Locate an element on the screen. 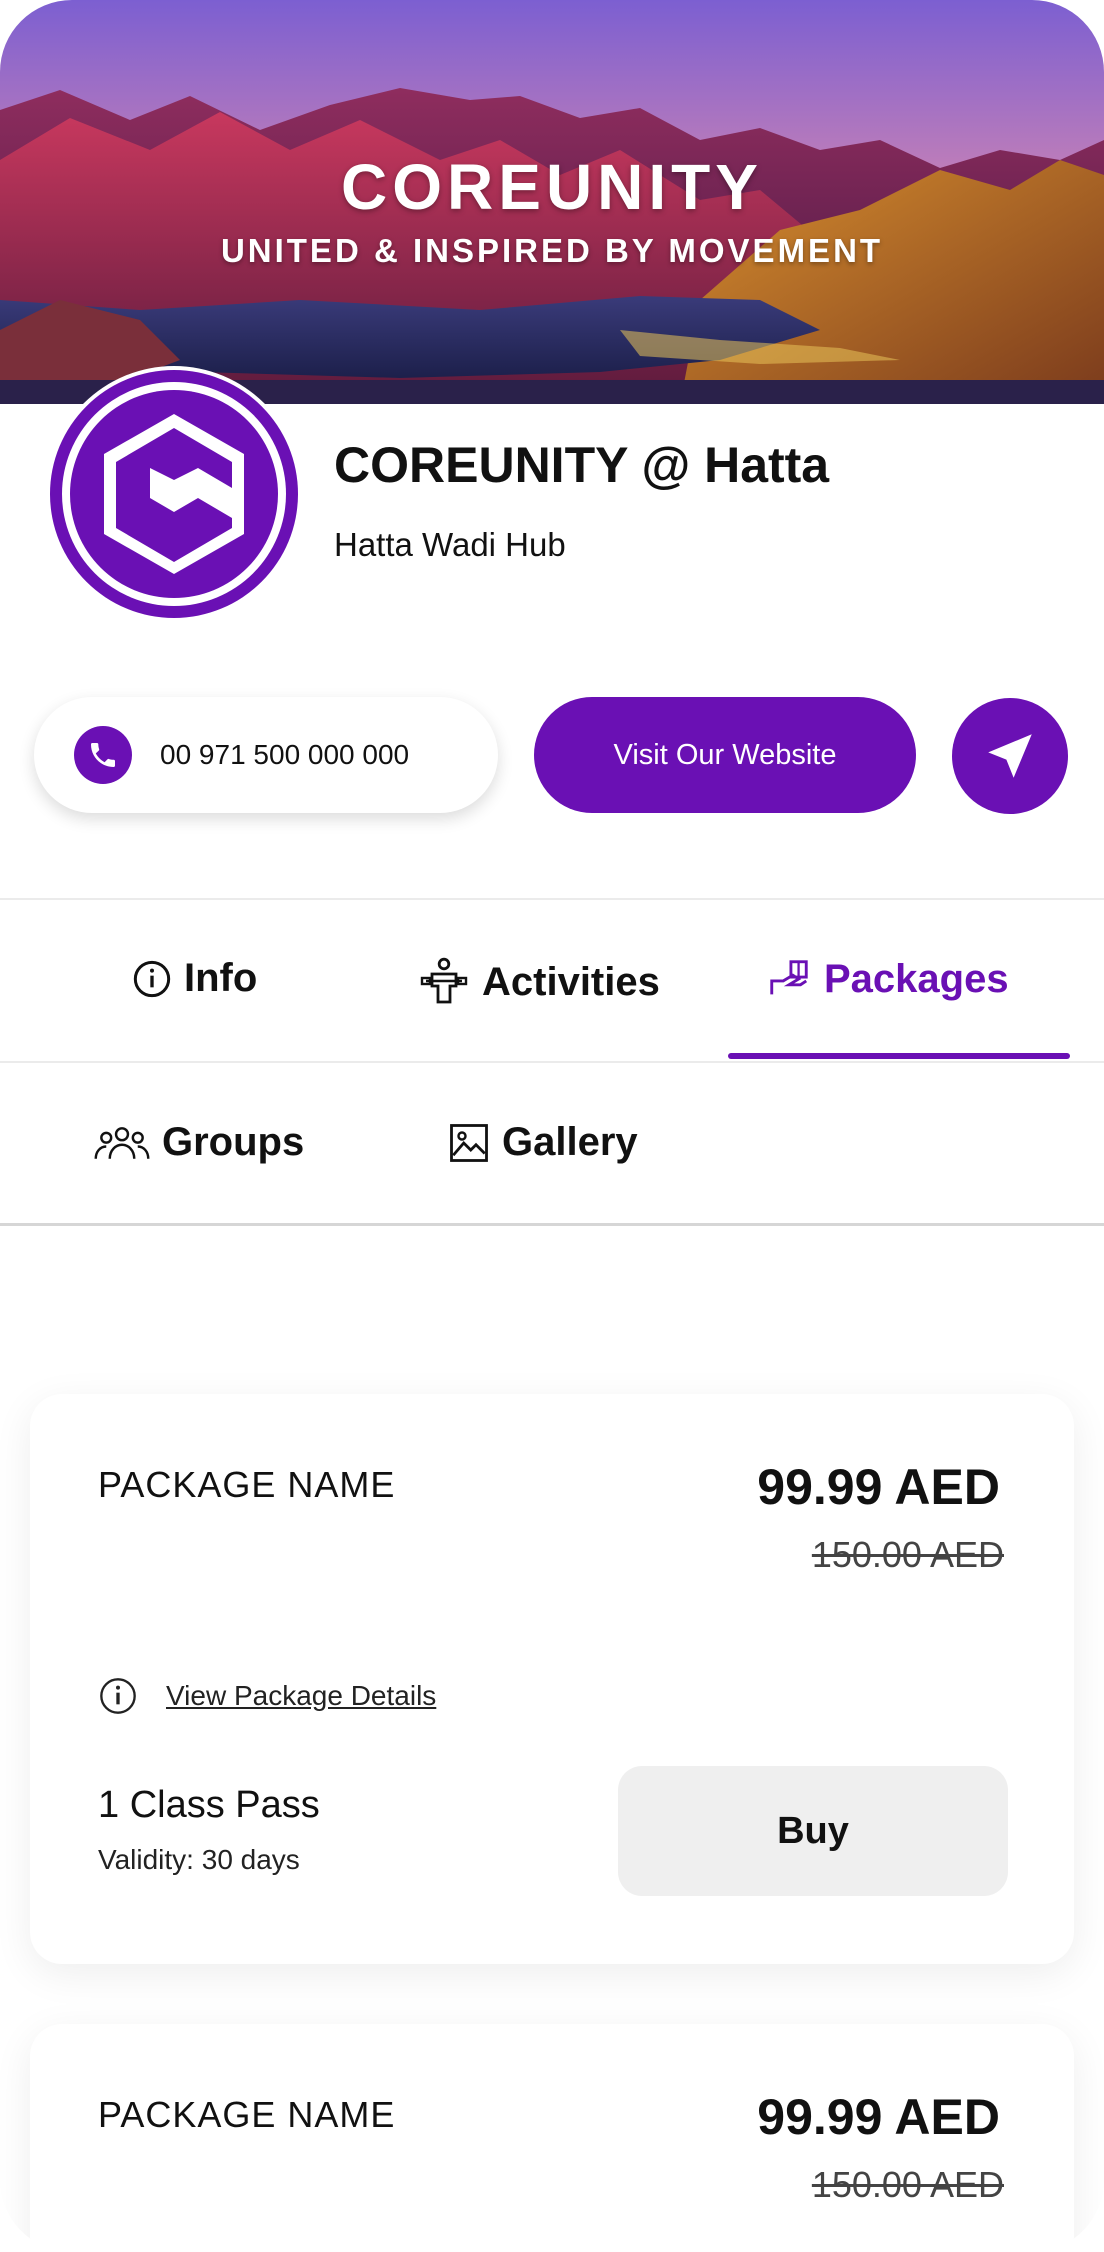 This screenshot has width=1104, height=2252. hero-title: COREUNITY is located at coordinates (552, 187).